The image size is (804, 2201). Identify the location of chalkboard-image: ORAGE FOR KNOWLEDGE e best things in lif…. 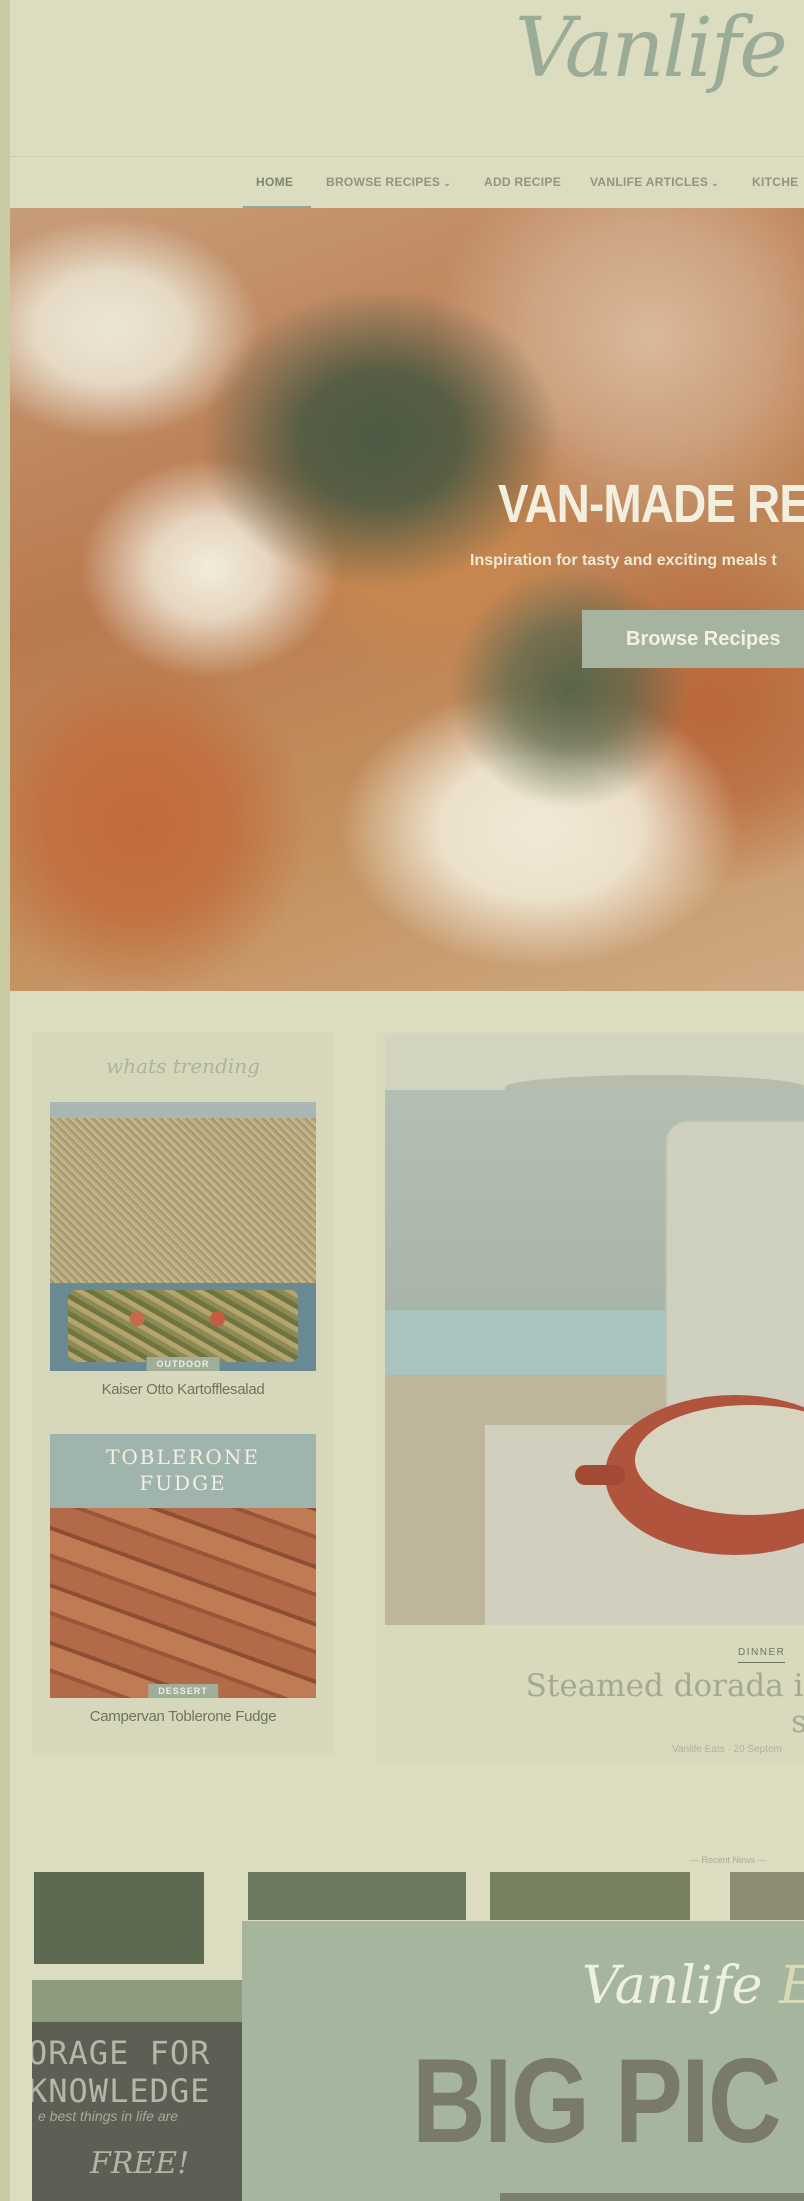
(139, 2090).